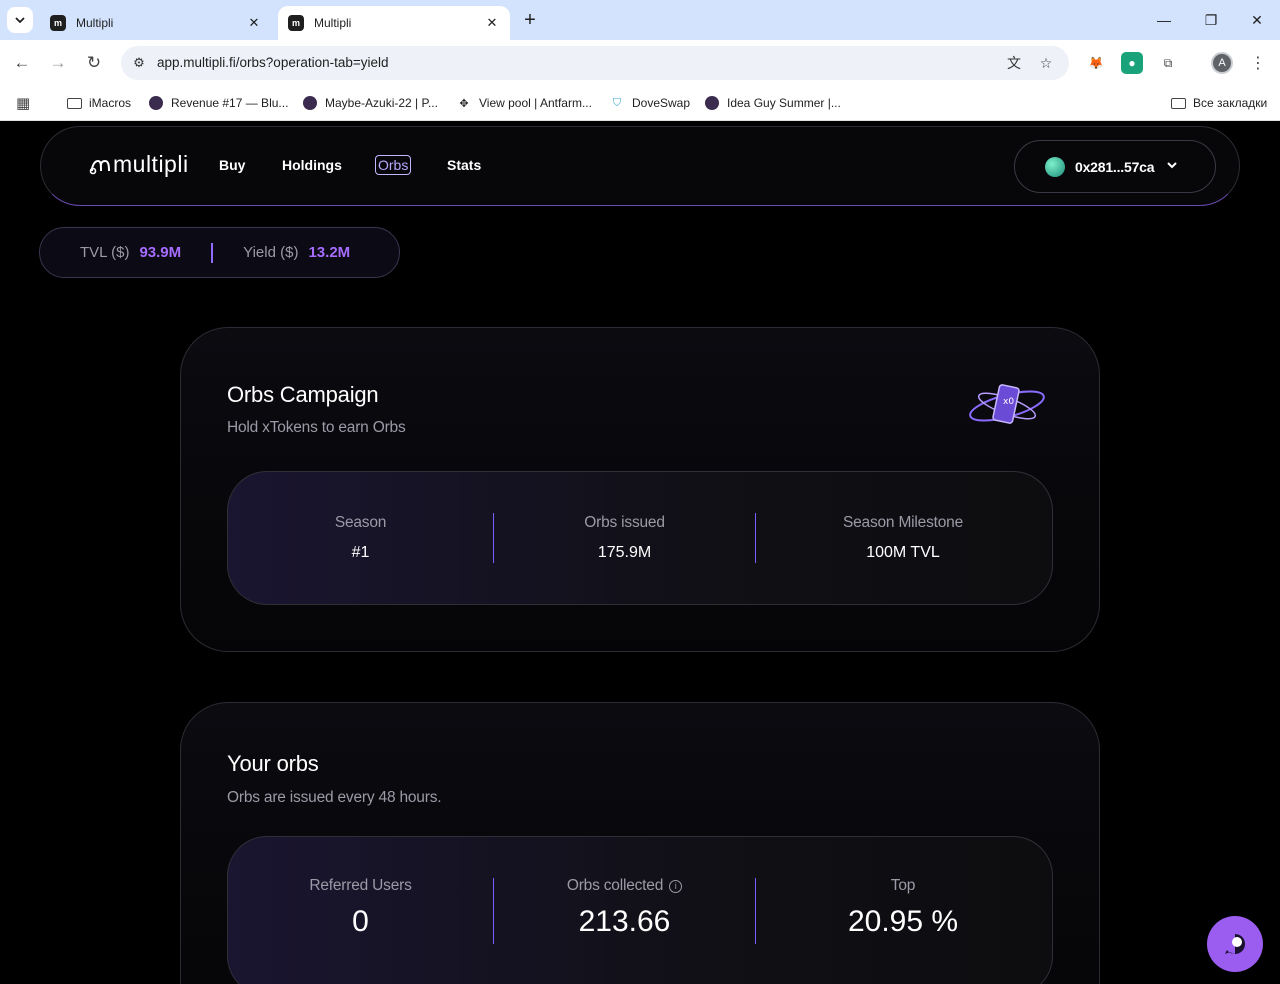 Image resolution: width=1280 pixels, height=984 pixels. What do you see at coordinates (139, 63) in the screenshot?
I see `site-settings-icon: ⚙` at bounding box center [139, 63].